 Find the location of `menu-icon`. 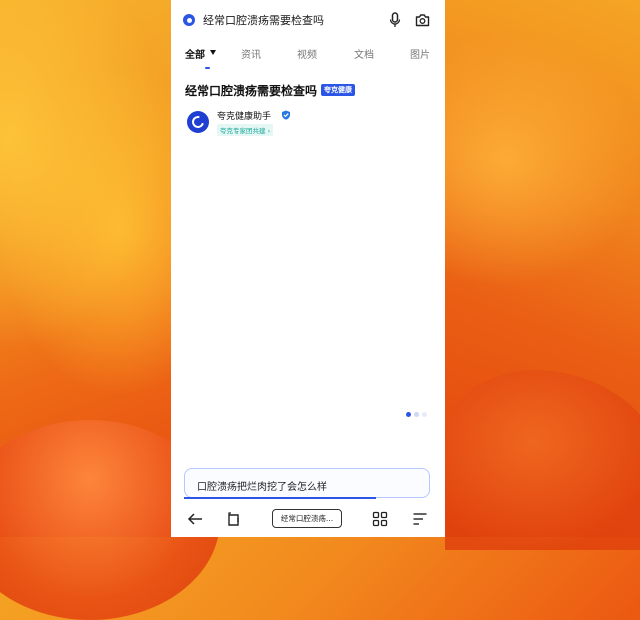

menu-icon is located at coordinates (420, 519).